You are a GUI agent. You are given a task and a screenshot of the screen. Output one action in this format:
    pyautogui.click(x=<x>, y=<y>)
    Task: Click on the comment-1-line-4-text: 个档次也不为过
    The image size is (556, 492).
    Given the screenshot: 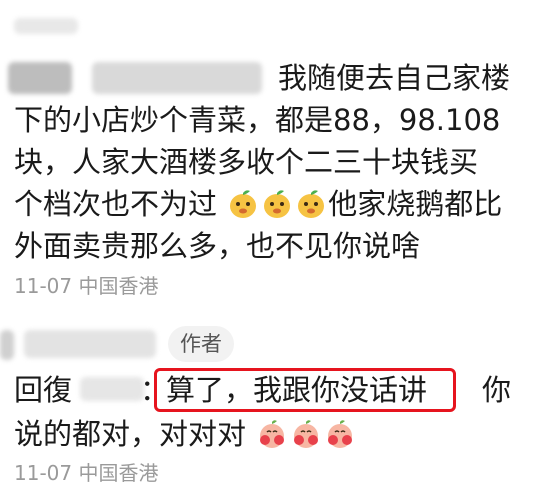 What is the action you would take?
    pyautogui.click(x=116, y=204)
    